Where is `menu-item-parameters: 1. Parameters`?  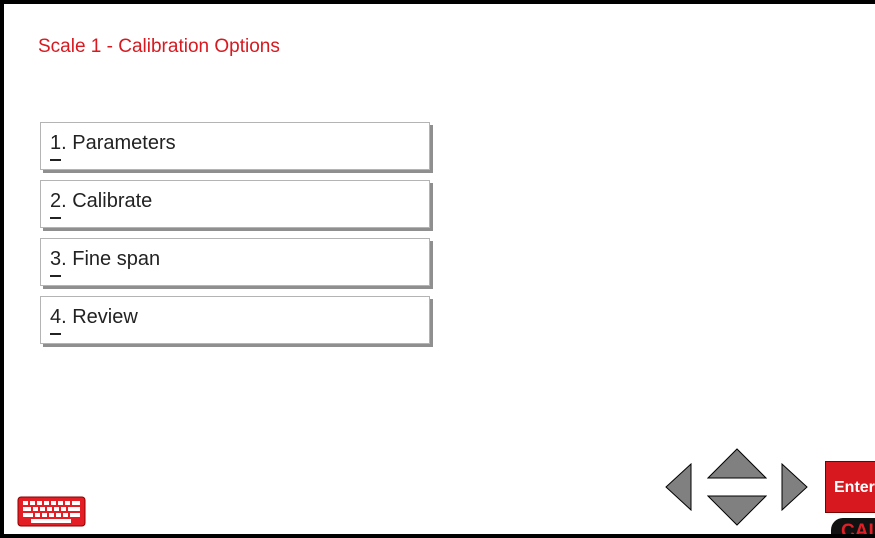
menu-item-parameters: 1. Parameters is located at coordinates (235, 146).